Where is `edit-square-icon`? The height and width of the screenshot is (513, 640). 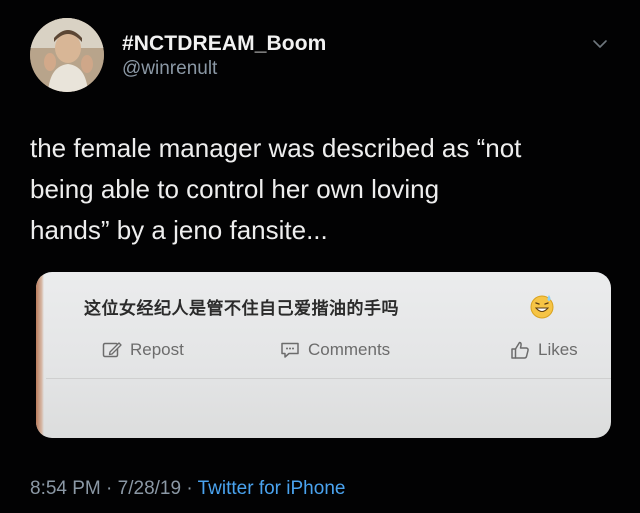
edit-square-icon is located at coordinates (112, 350).